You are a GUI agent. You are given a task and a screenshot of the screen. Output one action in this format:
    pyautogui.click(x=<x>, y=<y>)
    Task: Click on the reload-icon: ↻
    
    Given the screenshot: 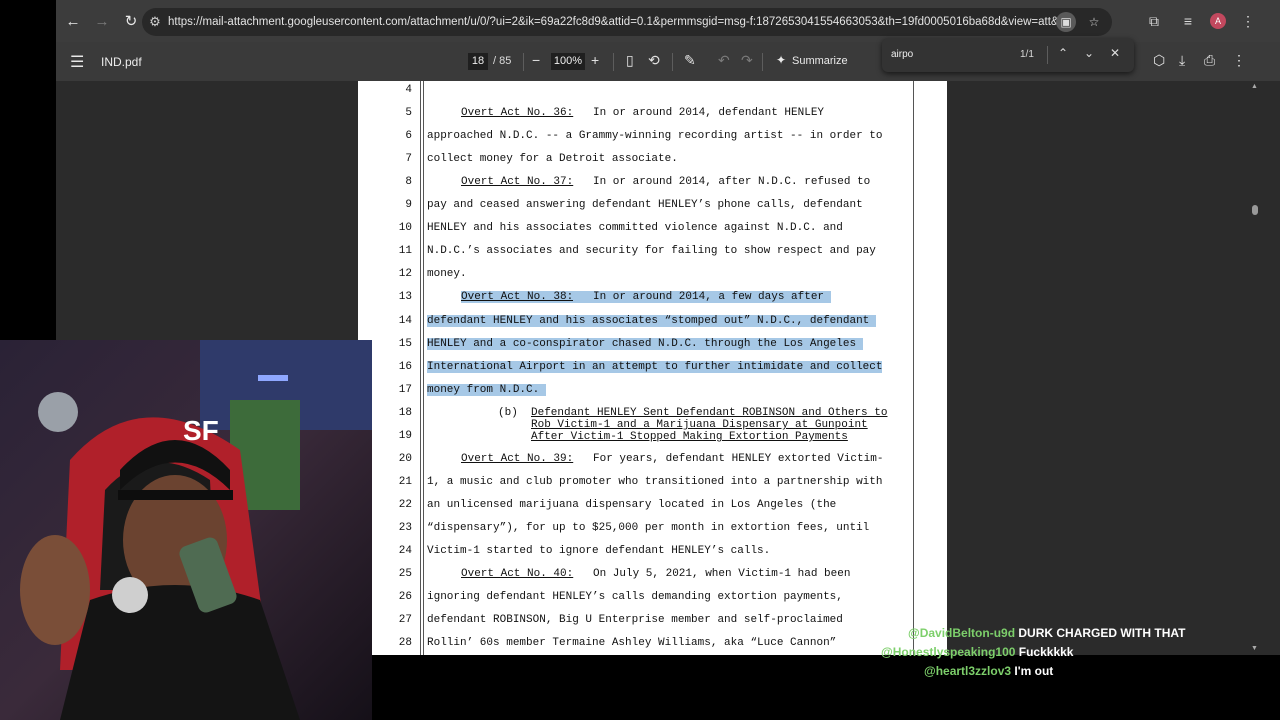 What is the action you would take?
    pyautogui.click(x=131, y=21)
    